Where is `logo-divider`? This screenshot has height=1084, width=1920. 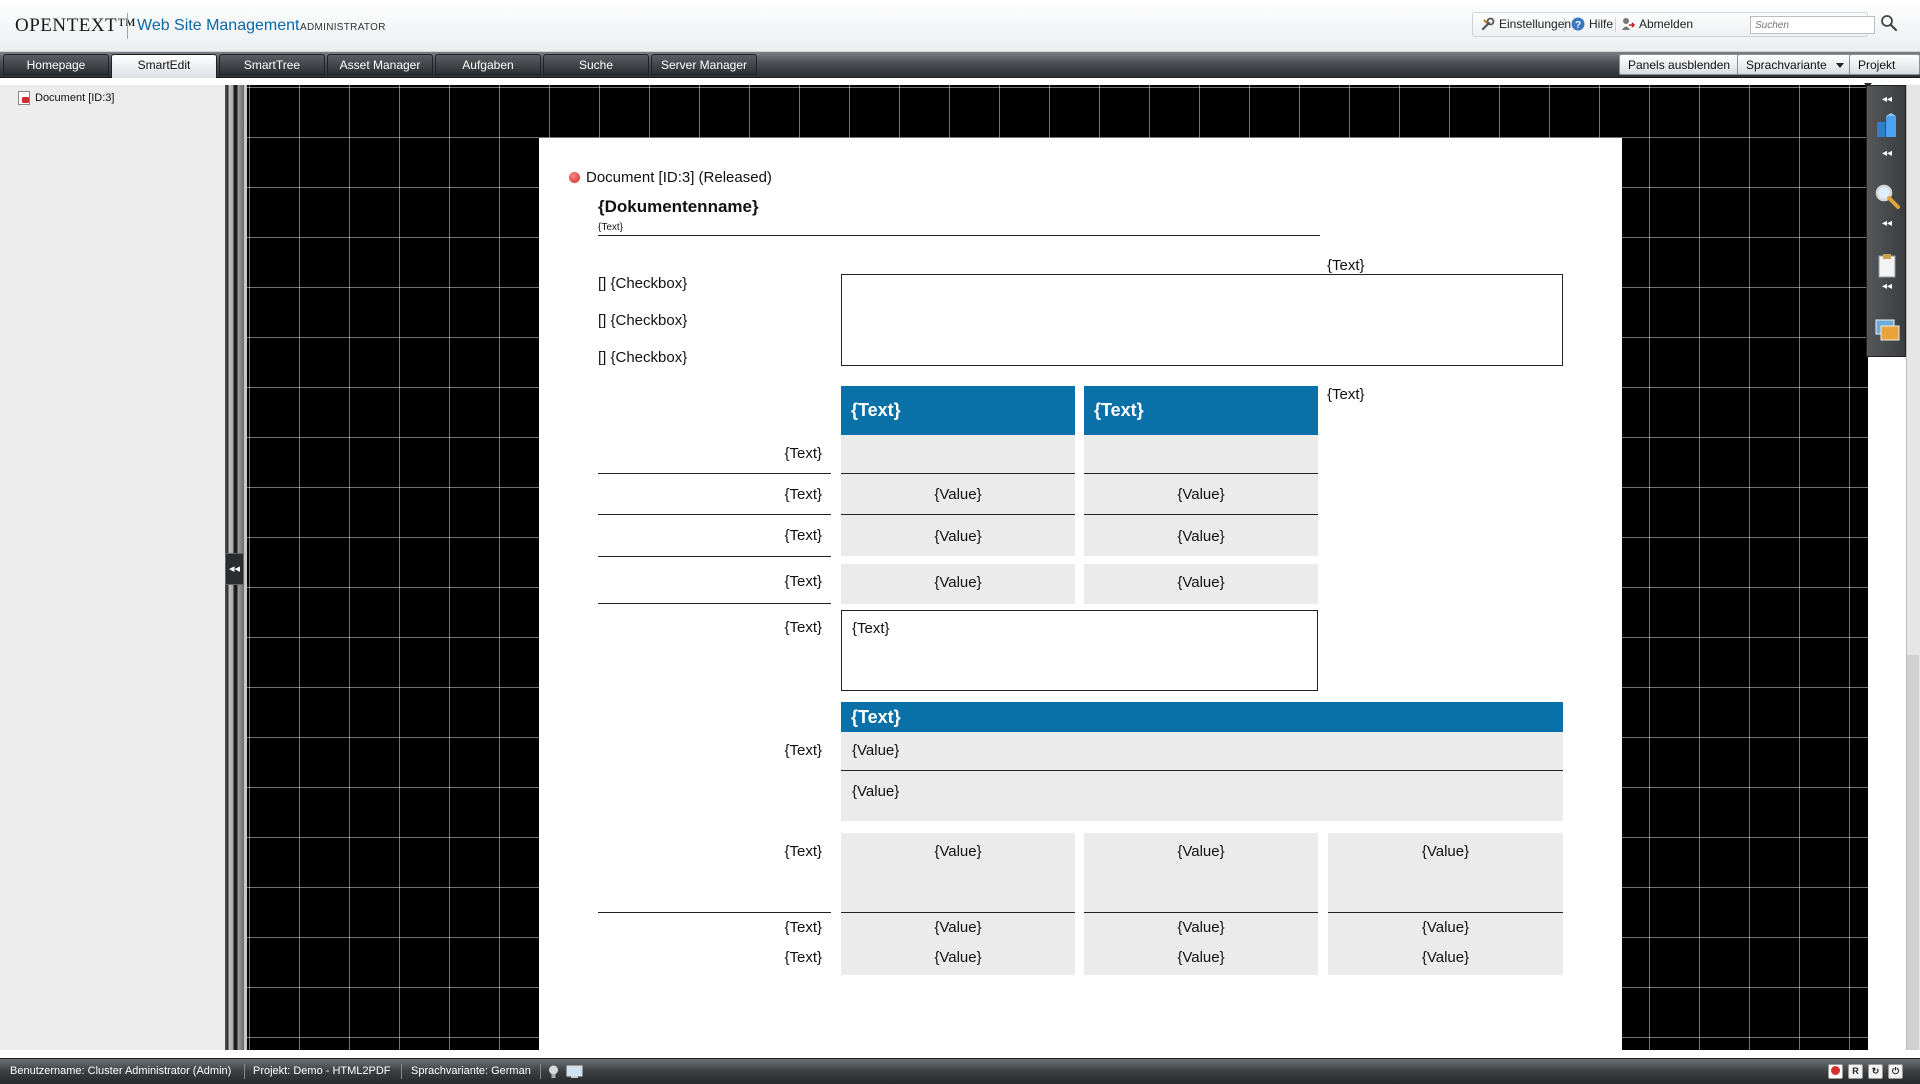
logo-divider is located at coordinates (127, 26).